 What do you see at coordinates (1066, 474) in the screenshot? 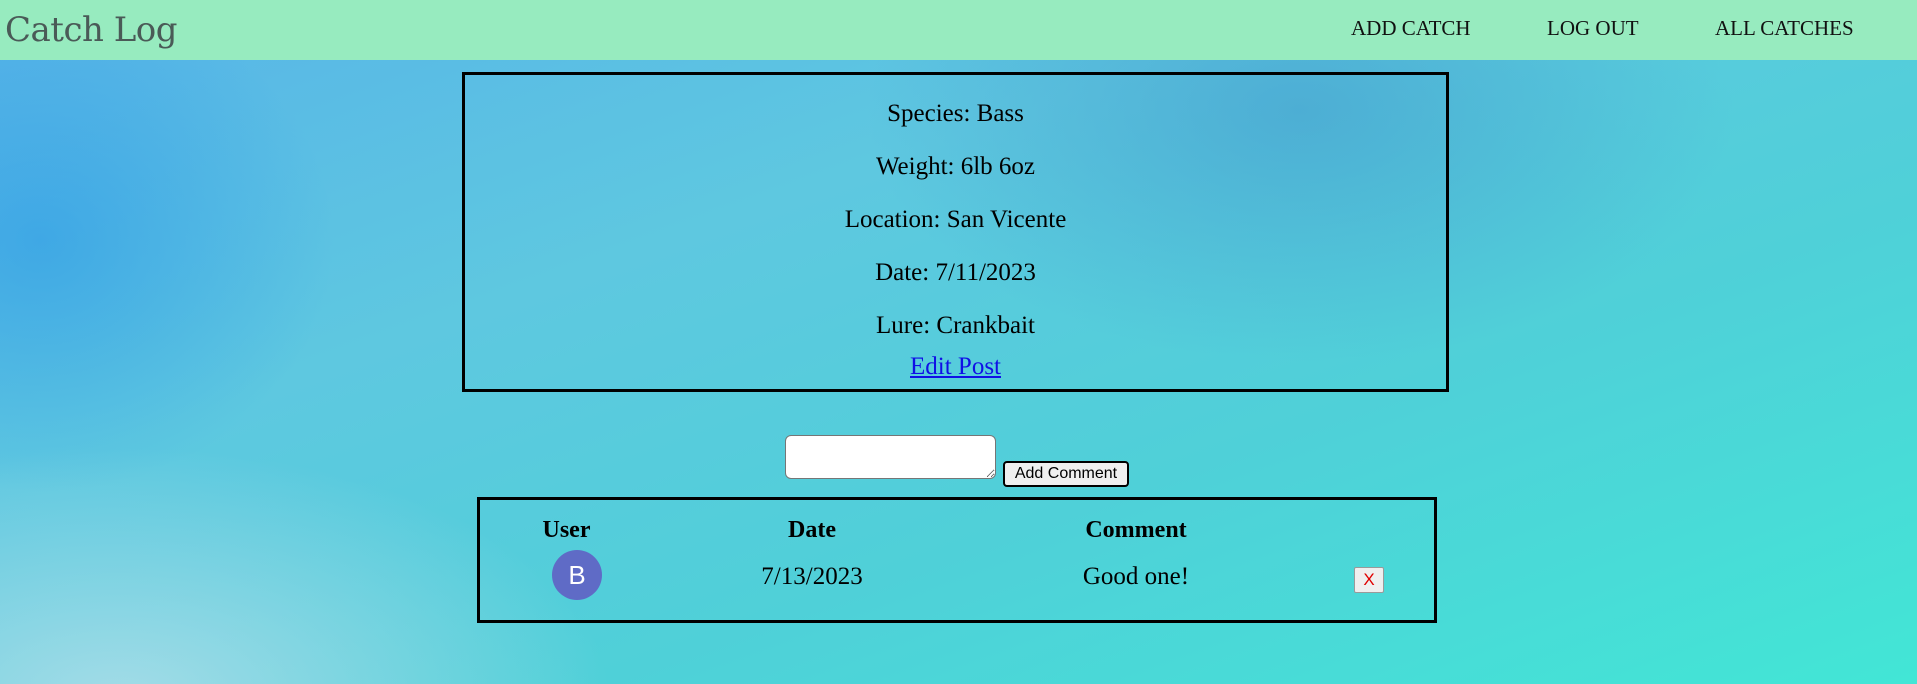
I see `add-comment-button: Add Comment` at bounding box center [1066, 474].